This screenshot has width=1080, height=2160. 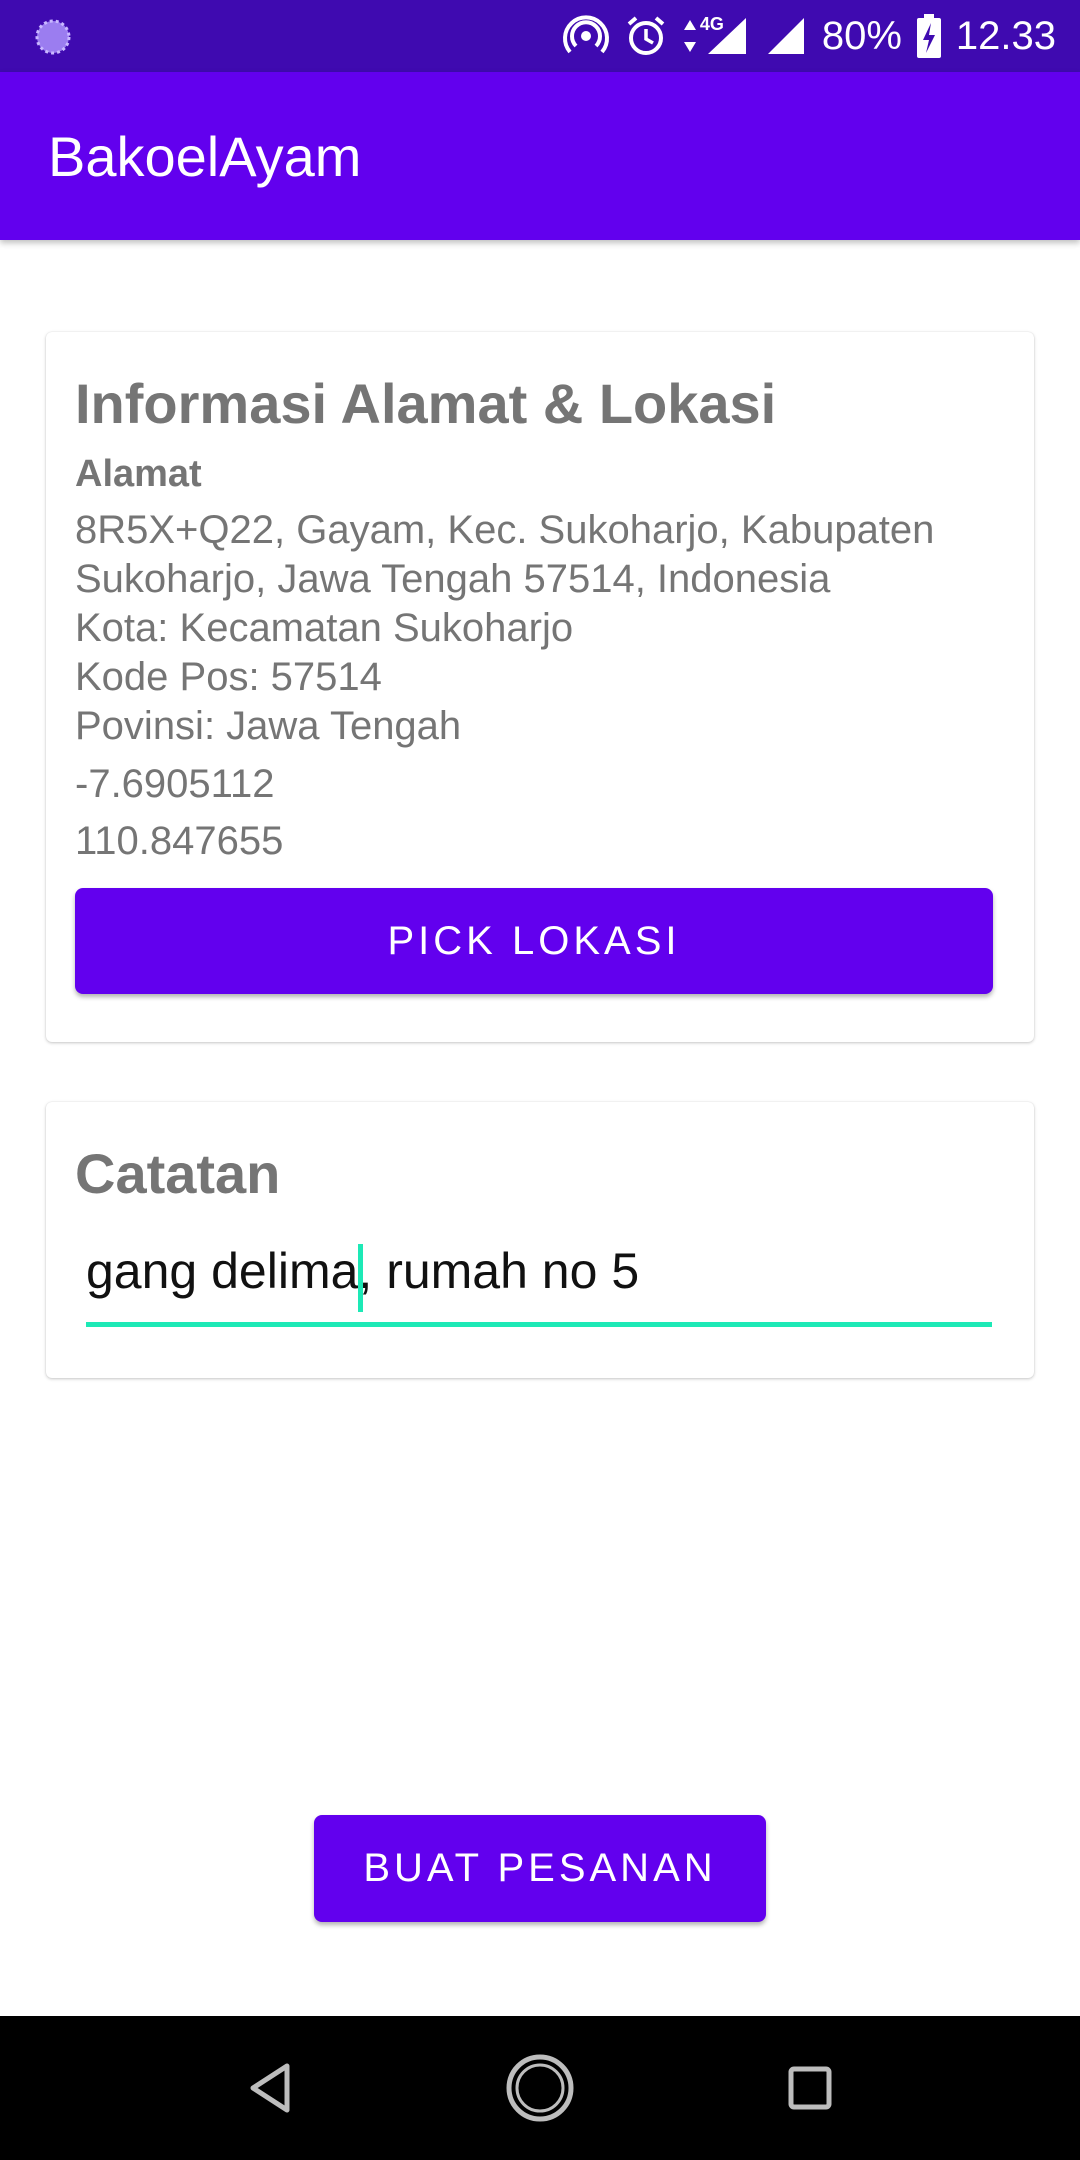 What do you see at coordinates (426, 403) in the screenshot?
I see `location-heading: Informasi Alamat & Lokasi` at bounding box center [426, 403].